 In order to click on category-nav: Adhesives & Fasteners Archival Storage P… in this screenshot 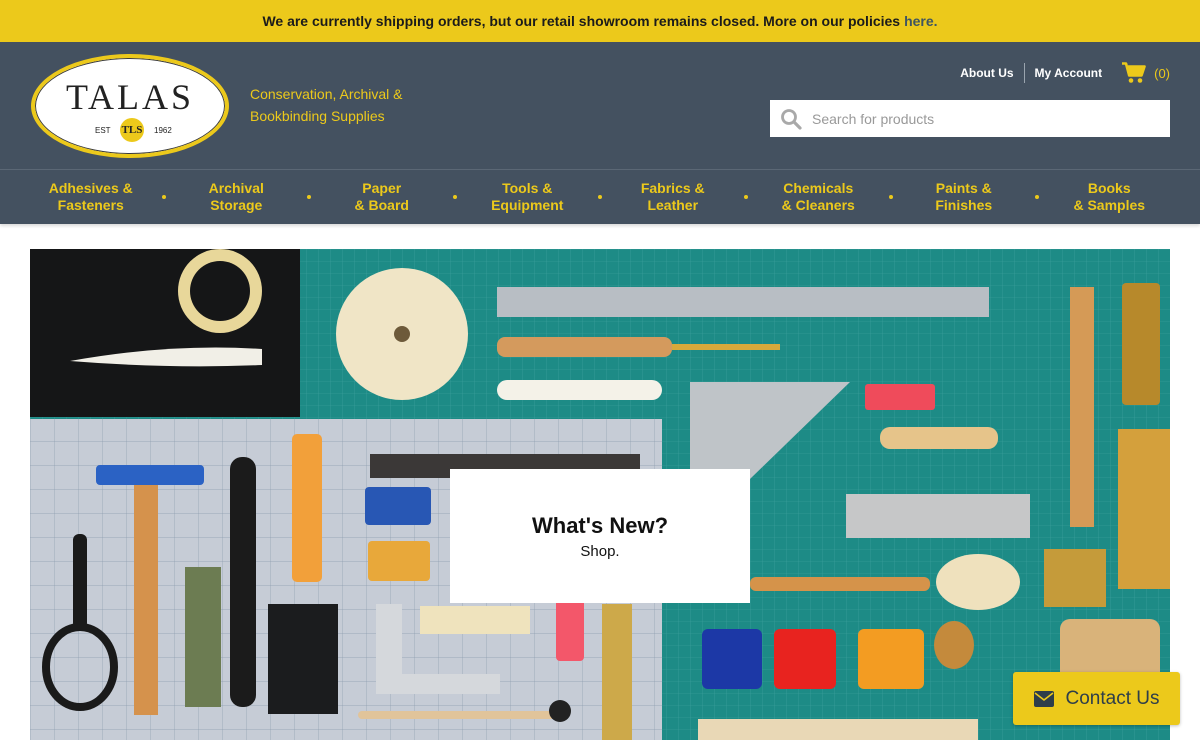, I will do `click(600, 196)`.